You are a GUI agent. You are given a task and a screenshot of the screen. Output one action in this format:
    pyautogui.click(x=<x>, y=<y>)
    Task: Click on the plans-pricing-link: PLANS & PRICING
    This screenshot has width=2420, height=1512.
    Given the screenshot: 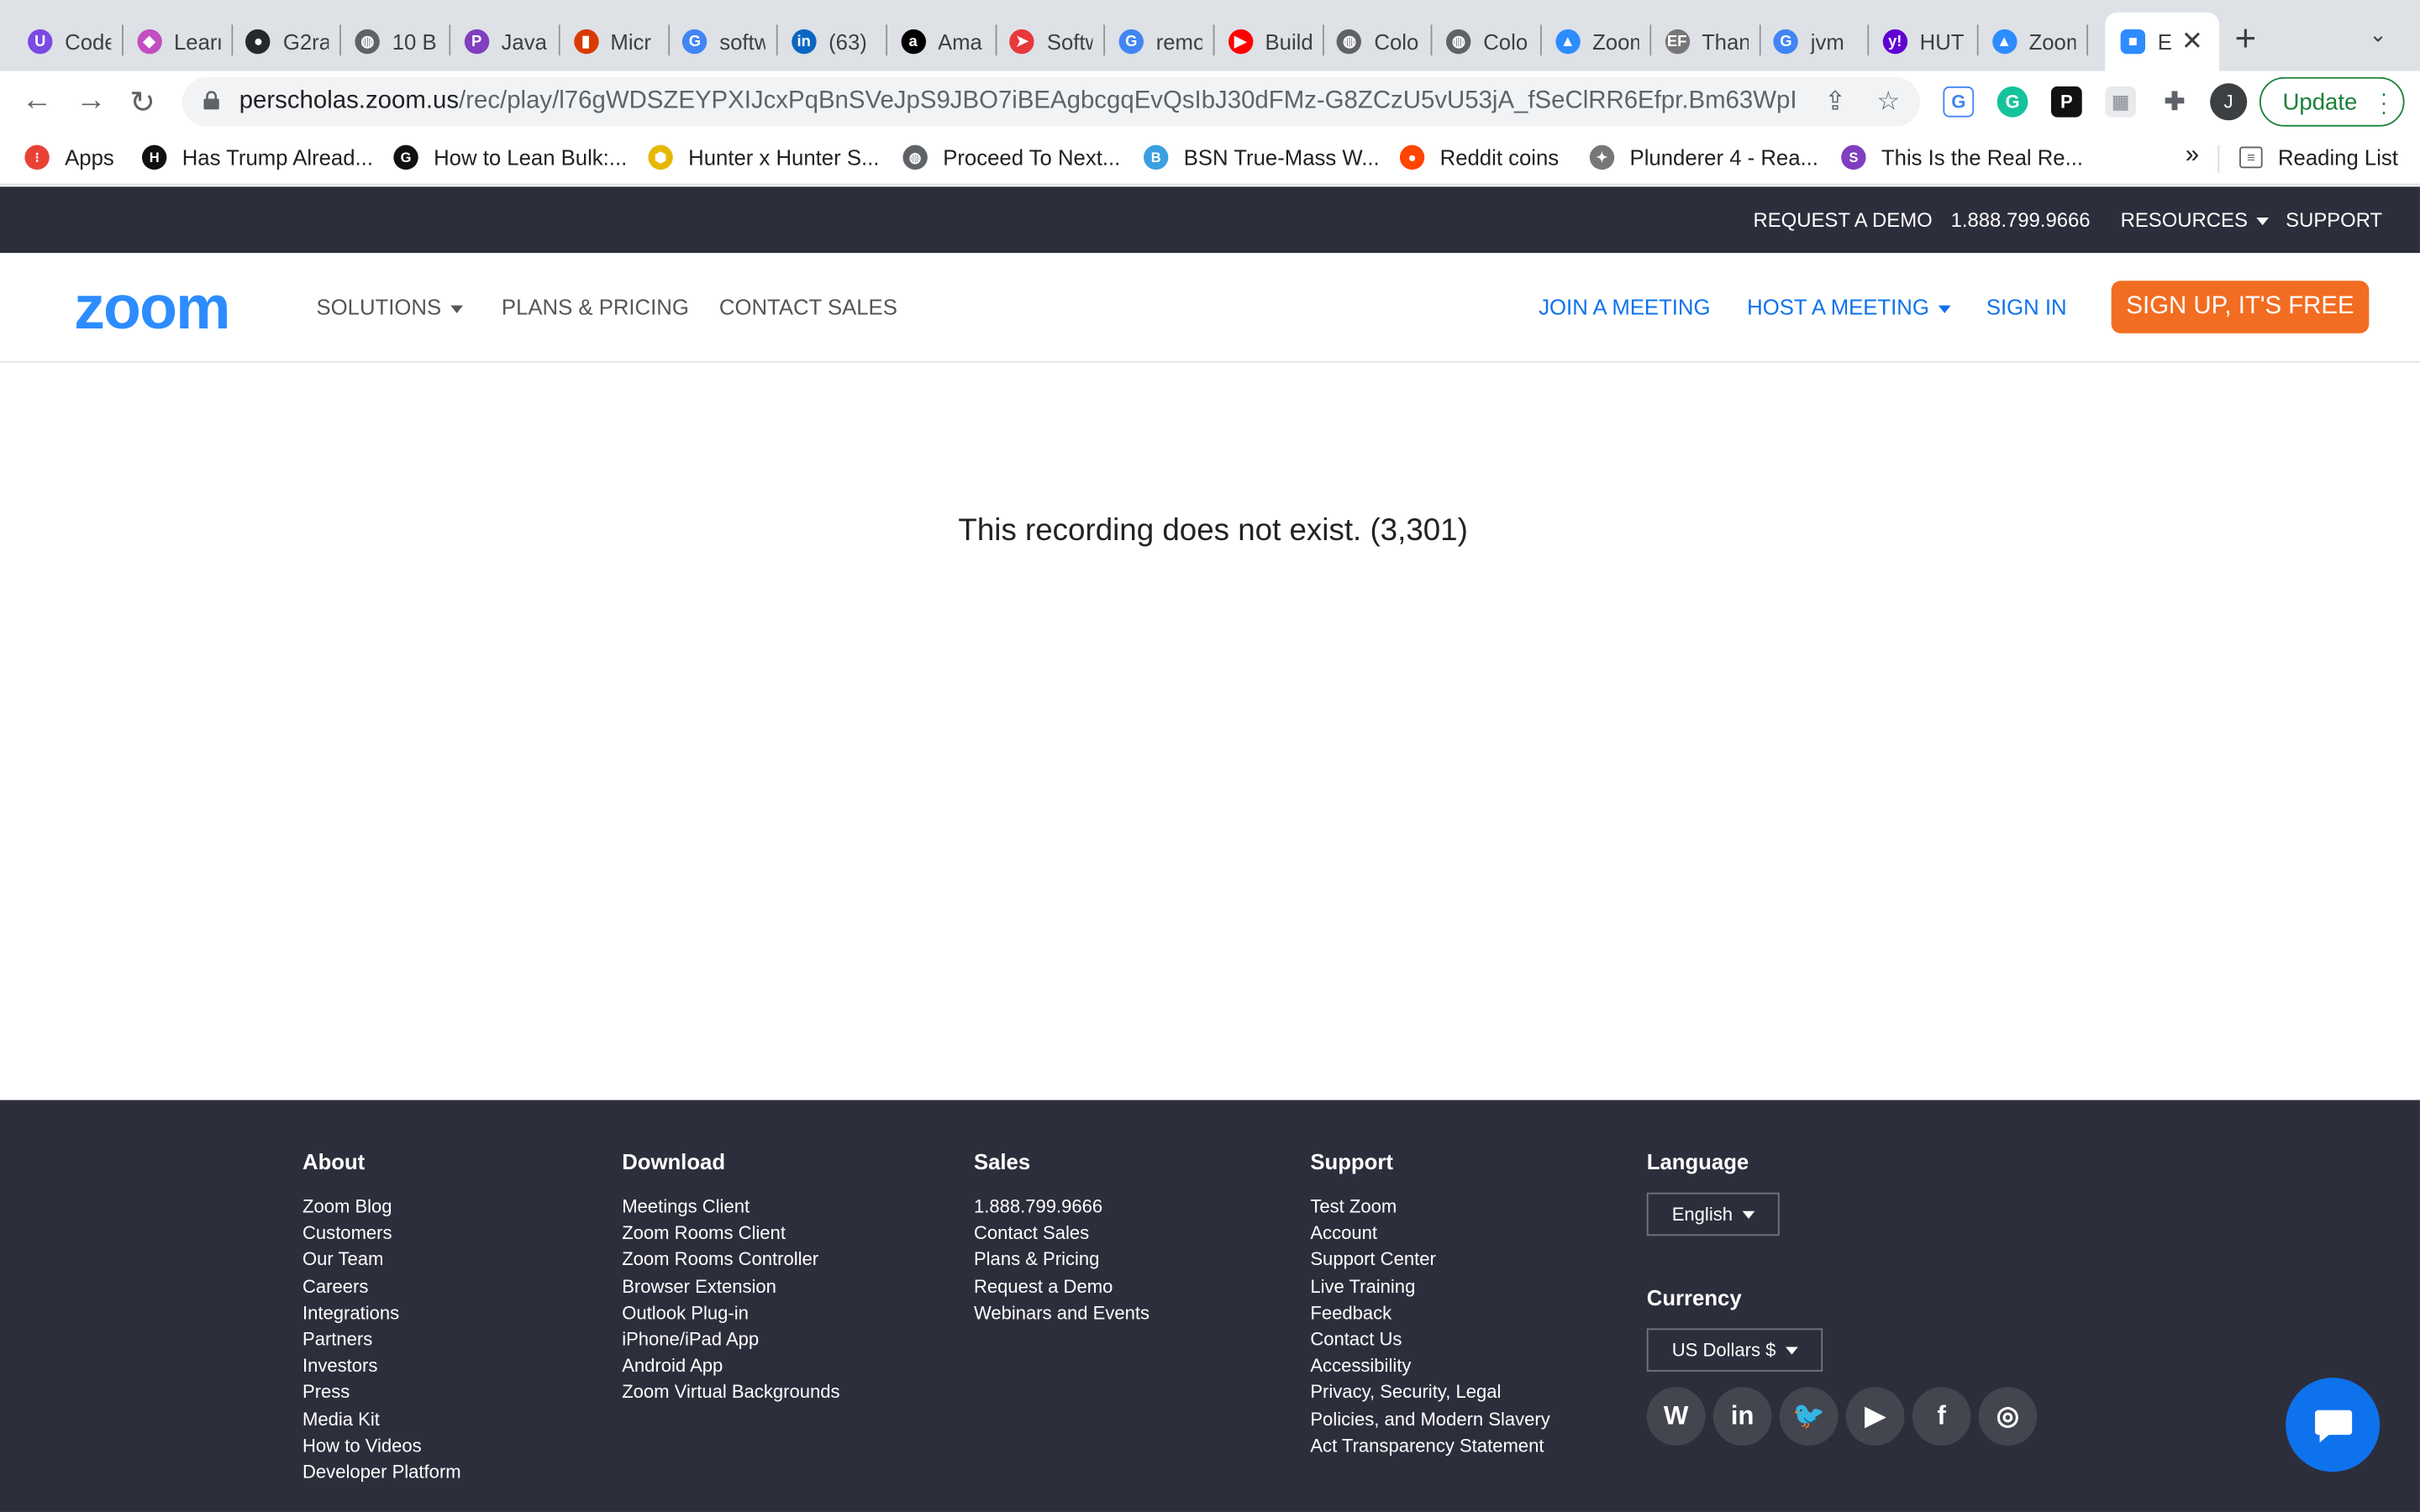 What is the action you would take?
    pyautogui.click(x=596, y=307)
    